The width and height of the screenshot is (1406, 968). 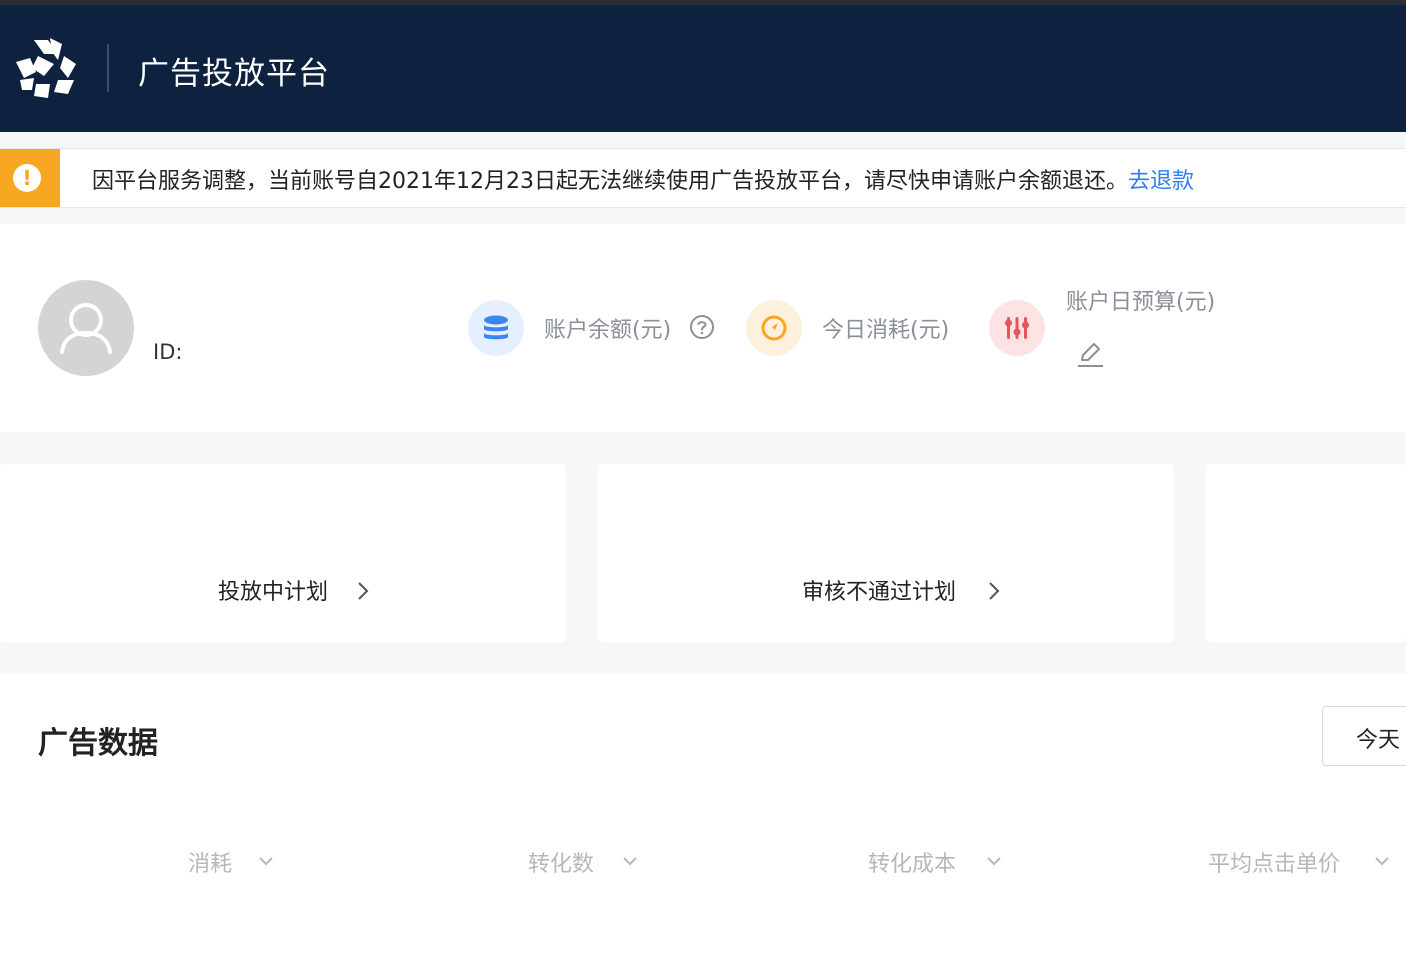 What do you see at coordinates (1161, 181) in the screenshot?
I see `refund-link: 去退款` at bounding box center [1161, 181].